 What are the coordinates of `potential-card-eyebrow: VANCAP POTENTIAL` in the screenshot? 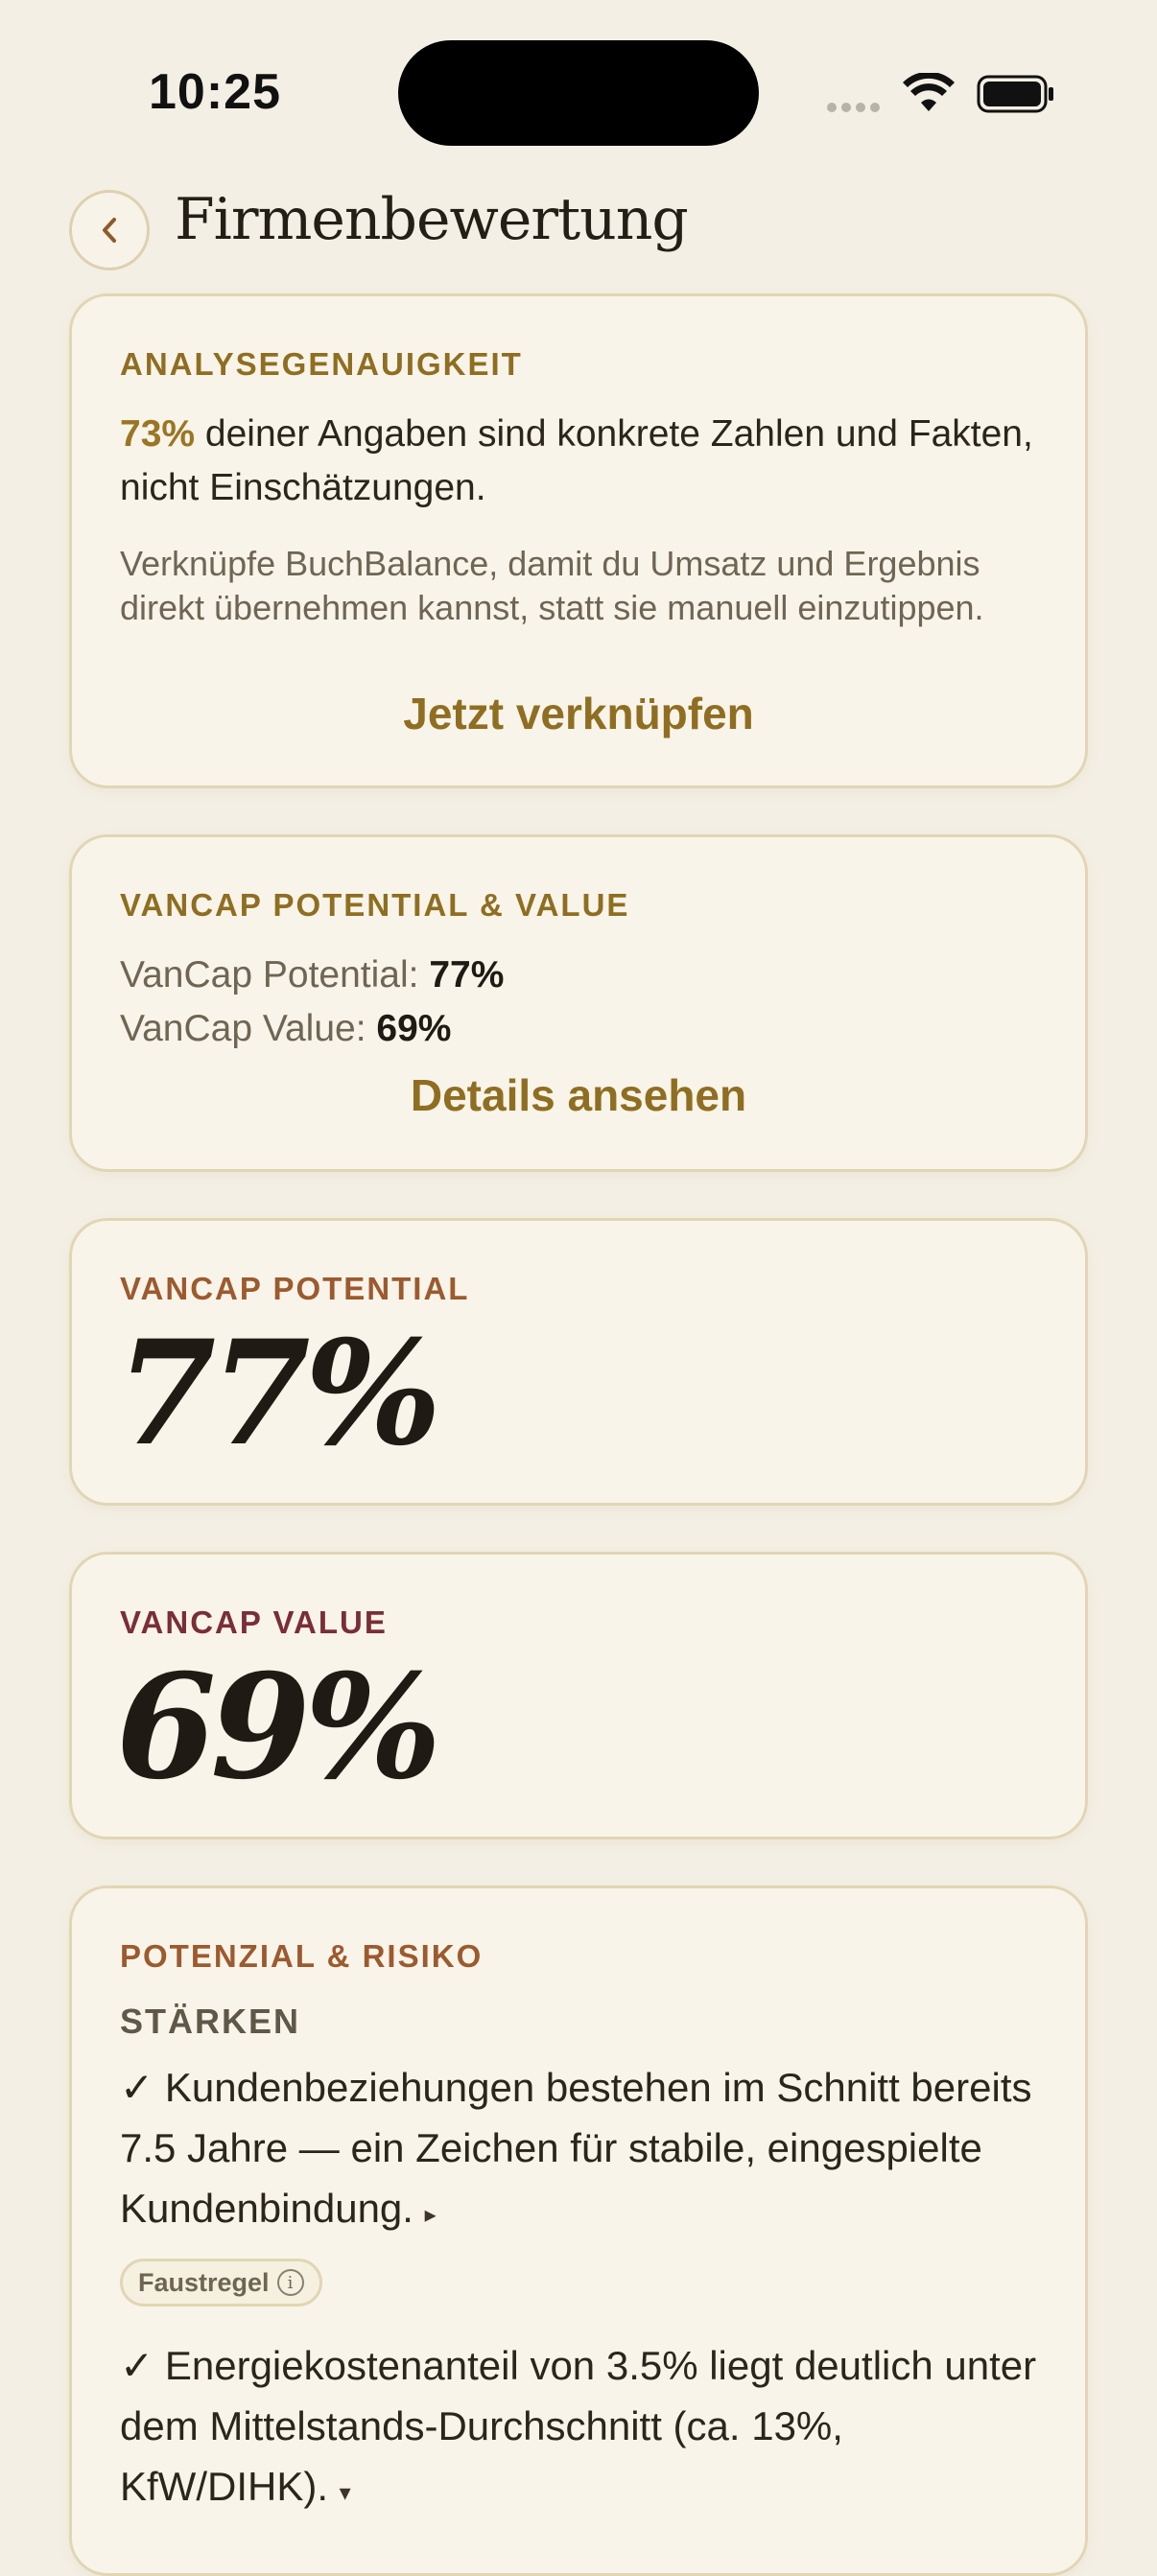 It's located at (295, 1288).